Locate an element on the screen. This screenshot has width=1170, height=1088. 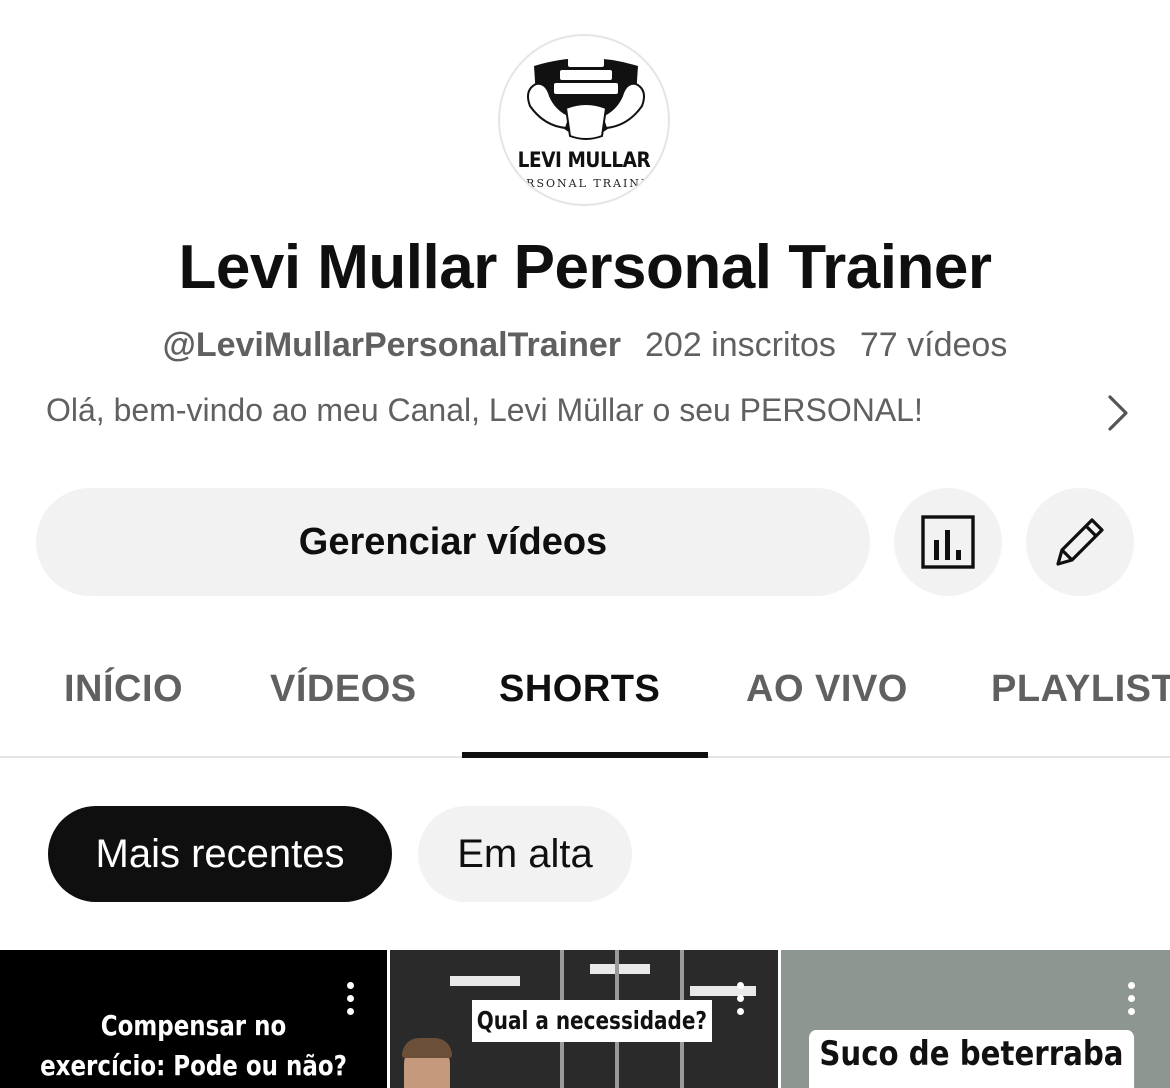
short-thumbnail: Compensar no exercício: Pode ou não? is located at coordinates (193, 1019).